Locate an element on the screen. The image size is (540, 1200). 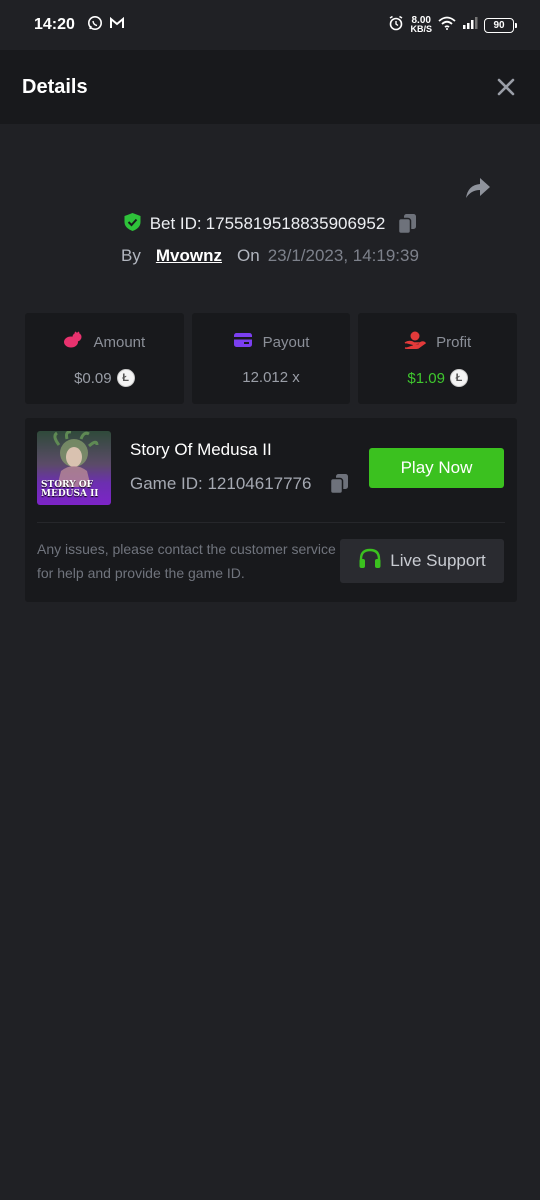
on-label: On is located at coordinates (248, 255).